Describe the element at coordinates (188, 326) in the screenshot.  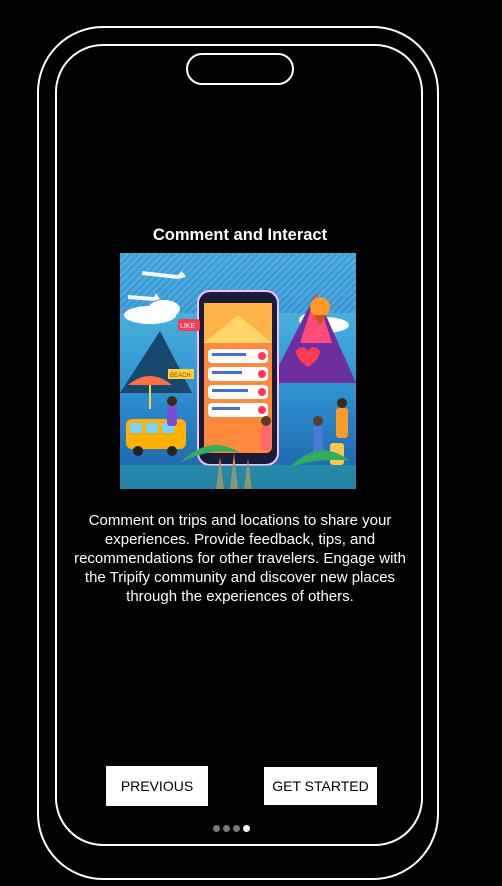
I see `like-badge: LIKE` at that location.